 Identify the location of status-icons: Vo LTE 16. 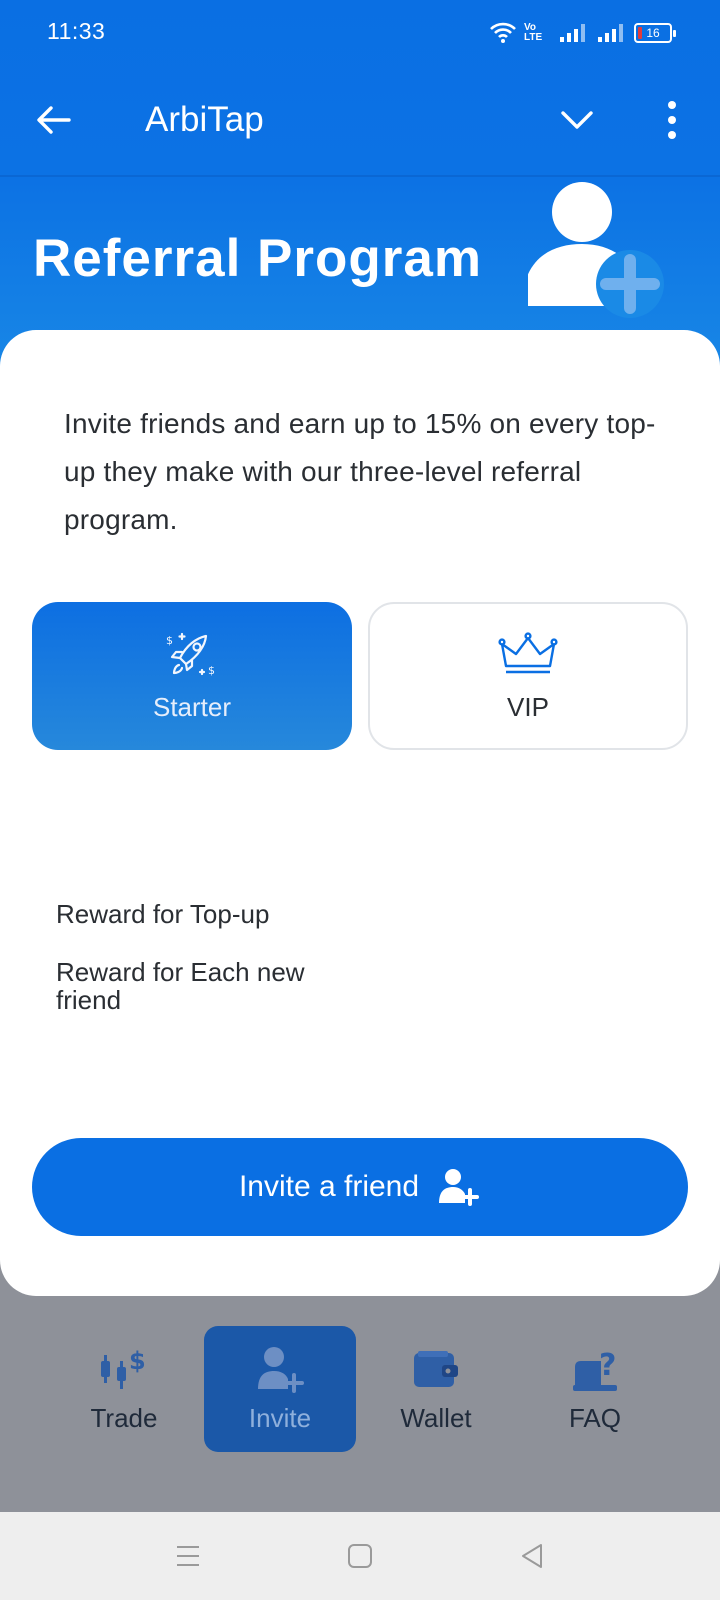
(583, 33).